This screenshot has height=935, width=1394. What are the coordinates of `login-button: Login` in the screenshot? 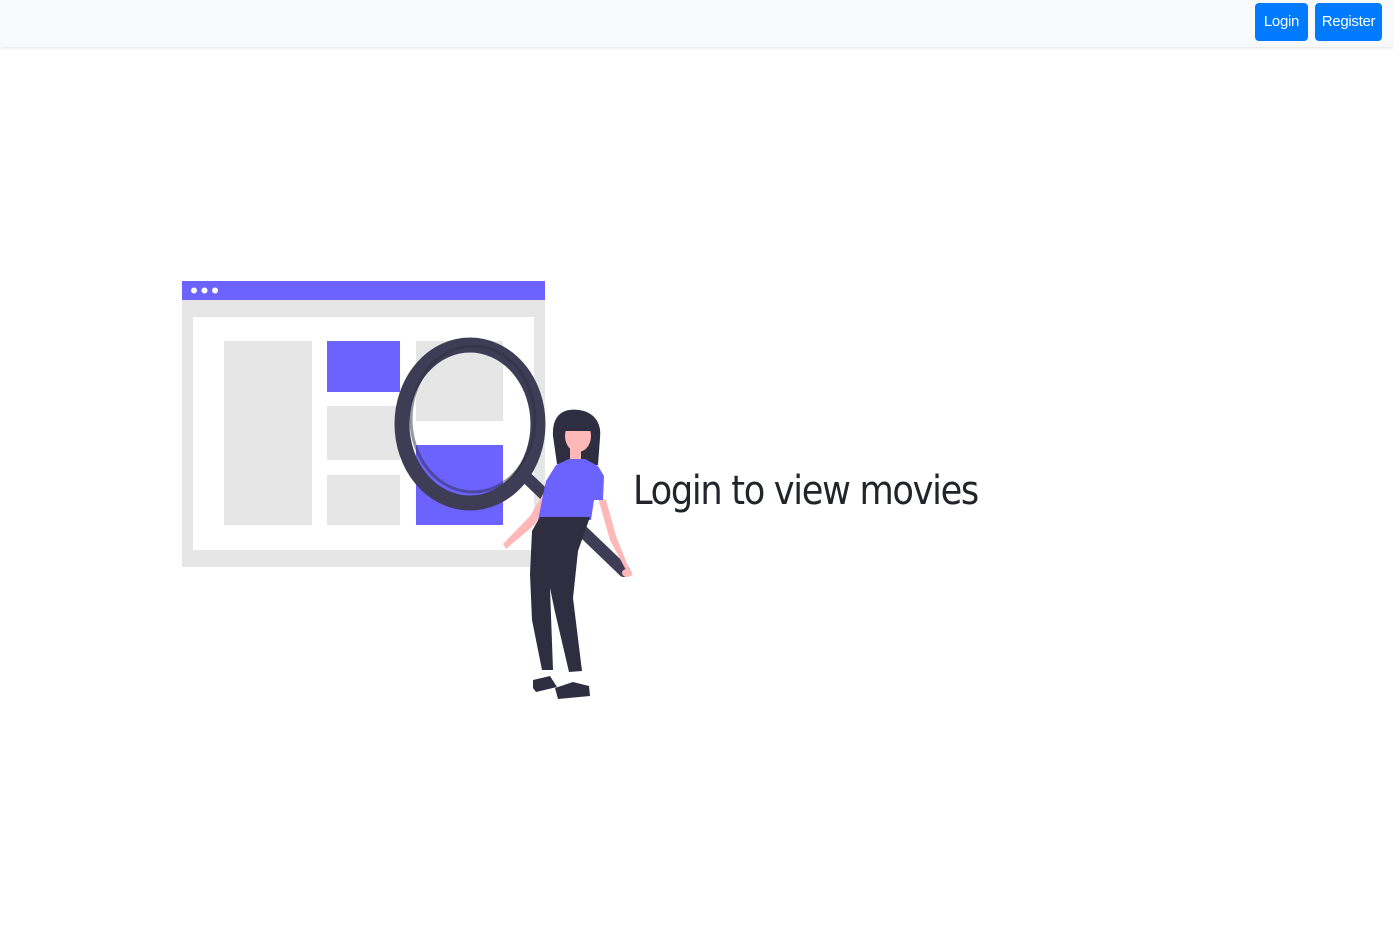 It's located at (1281, 22).